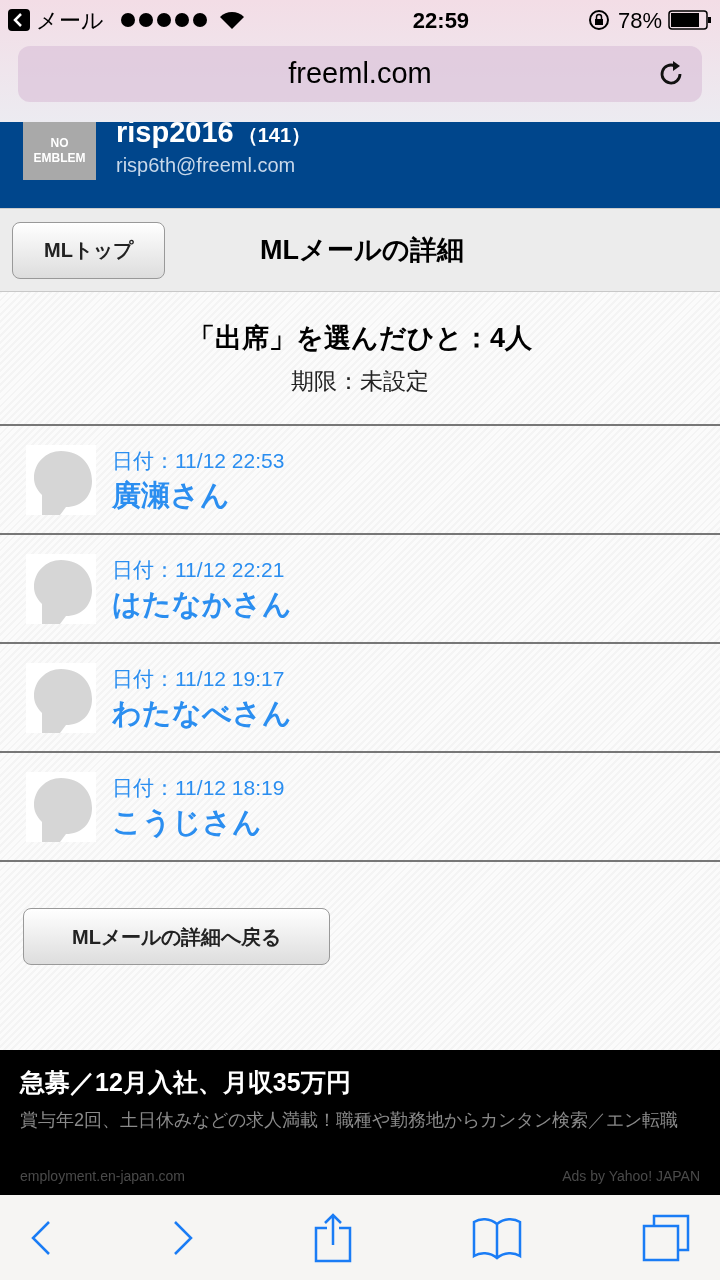 This screenshot has width=720, height=1280. What do you see at coordinates (198, 787) in the screenshot?
I see `date-text: 日付：11/12 18:19` at bounding box center [198, 787].